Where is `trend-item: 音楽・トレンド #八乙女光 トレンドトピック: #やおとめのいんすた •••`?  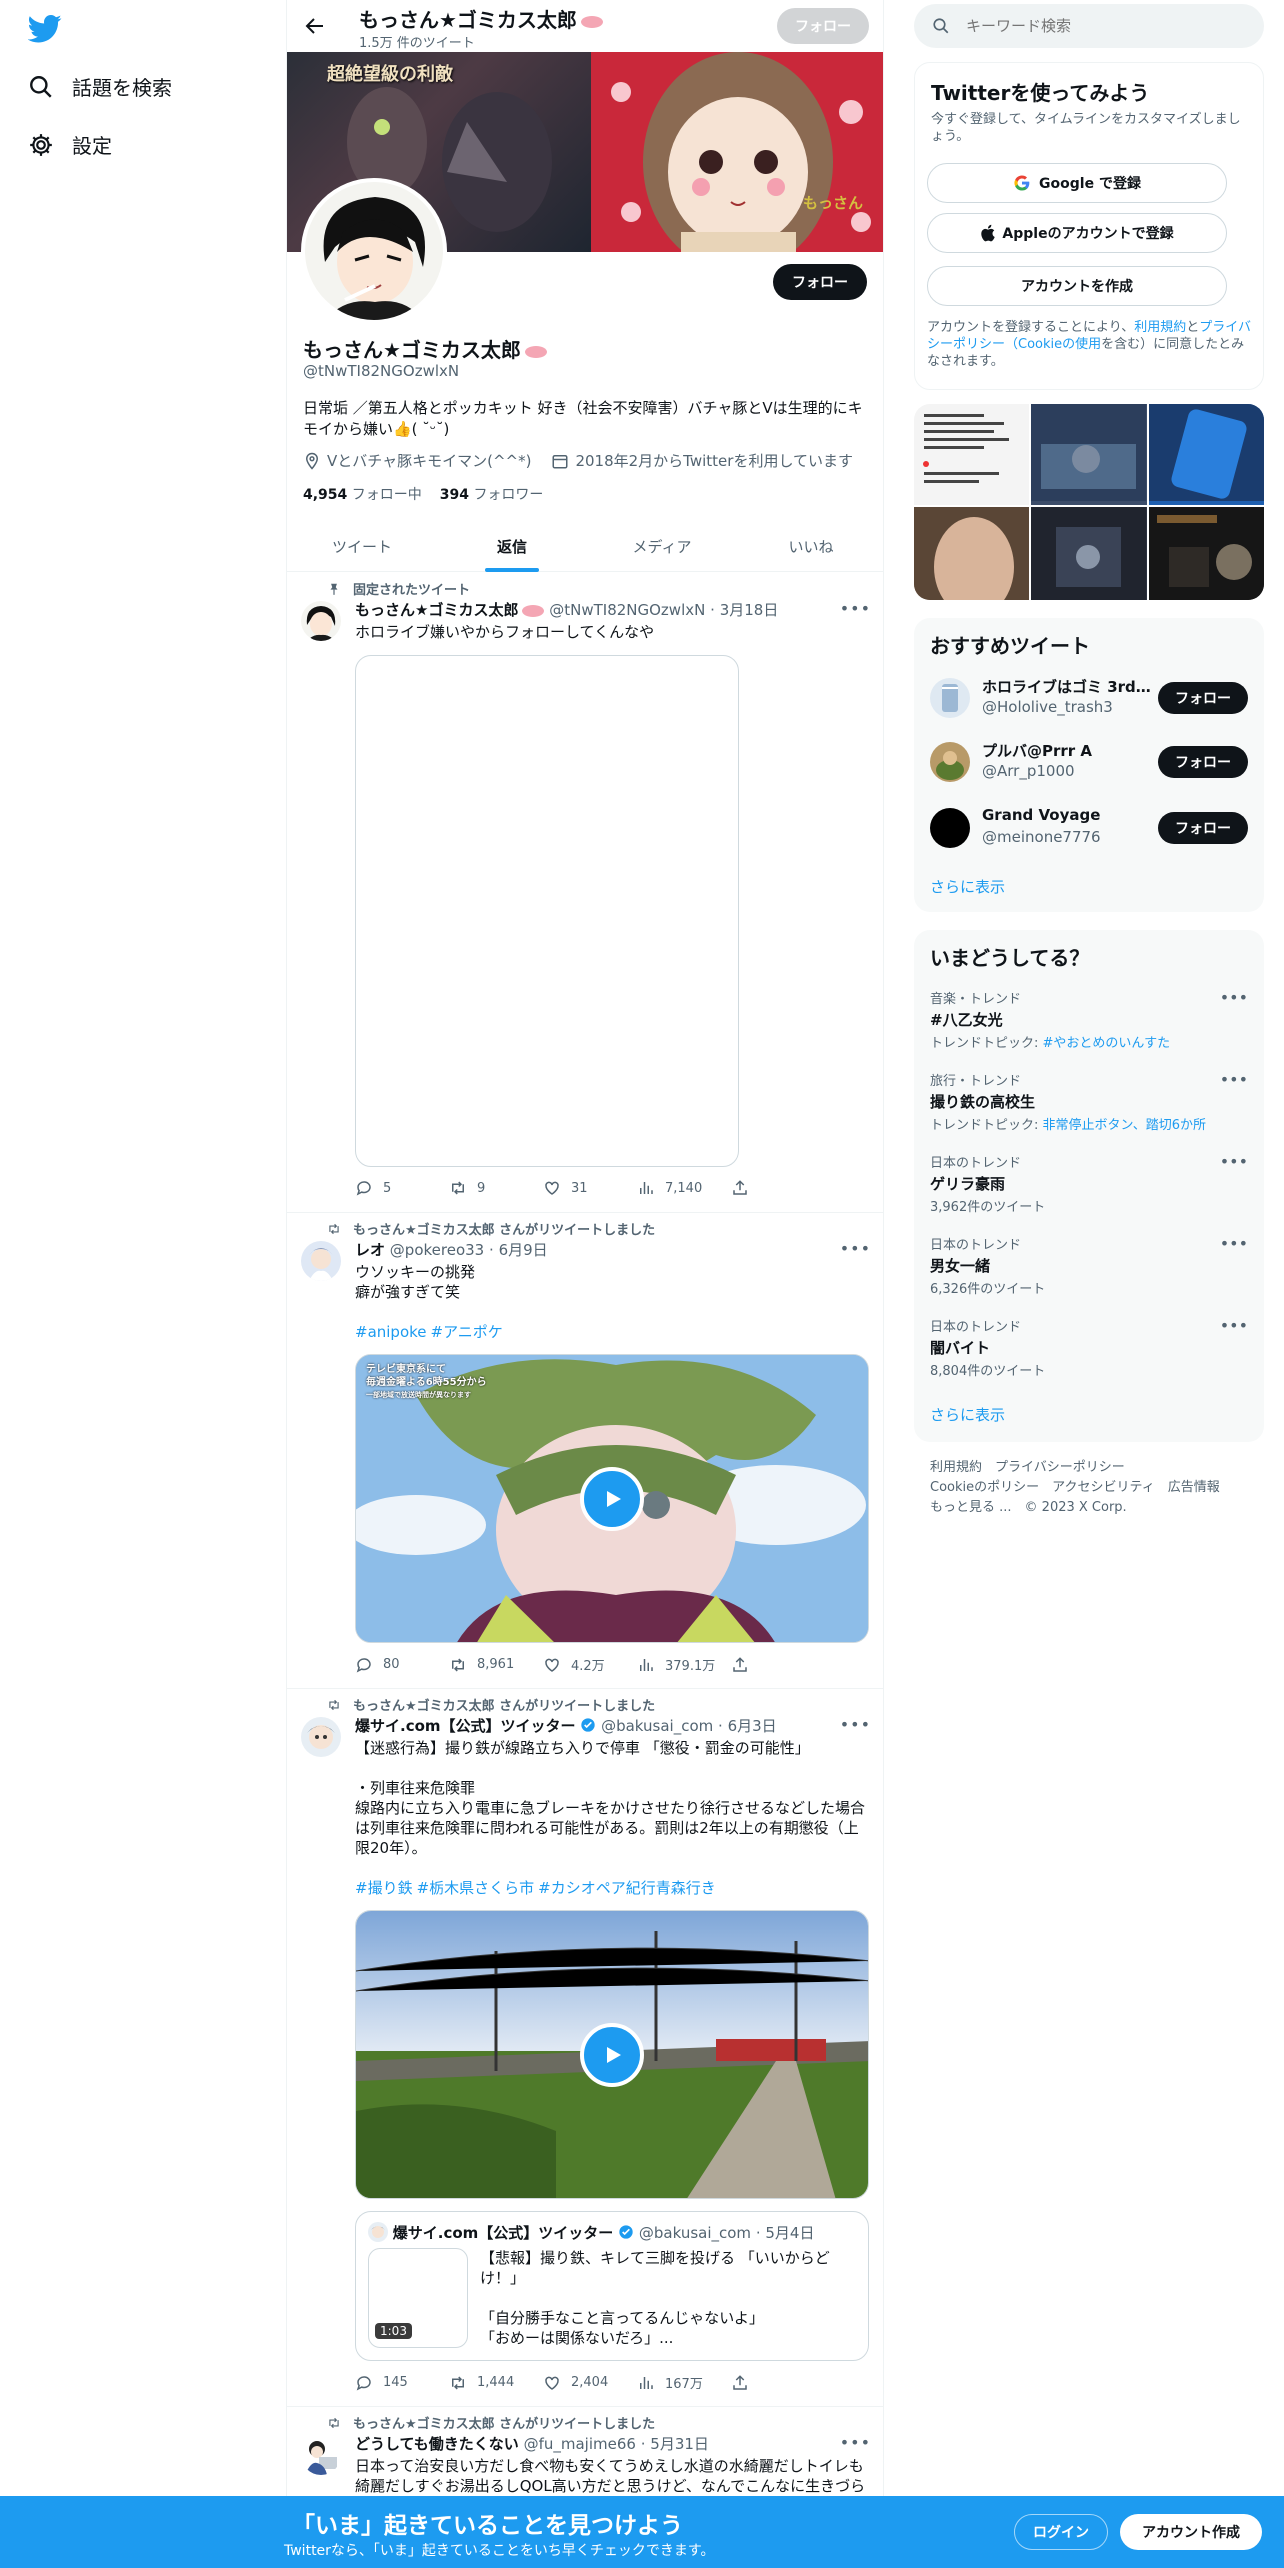 trend-item: 音楽・トレンド #八乙女光 トレンドトピック: #やおとめのいんすた ••• is located at coordinates (1089, 1019).